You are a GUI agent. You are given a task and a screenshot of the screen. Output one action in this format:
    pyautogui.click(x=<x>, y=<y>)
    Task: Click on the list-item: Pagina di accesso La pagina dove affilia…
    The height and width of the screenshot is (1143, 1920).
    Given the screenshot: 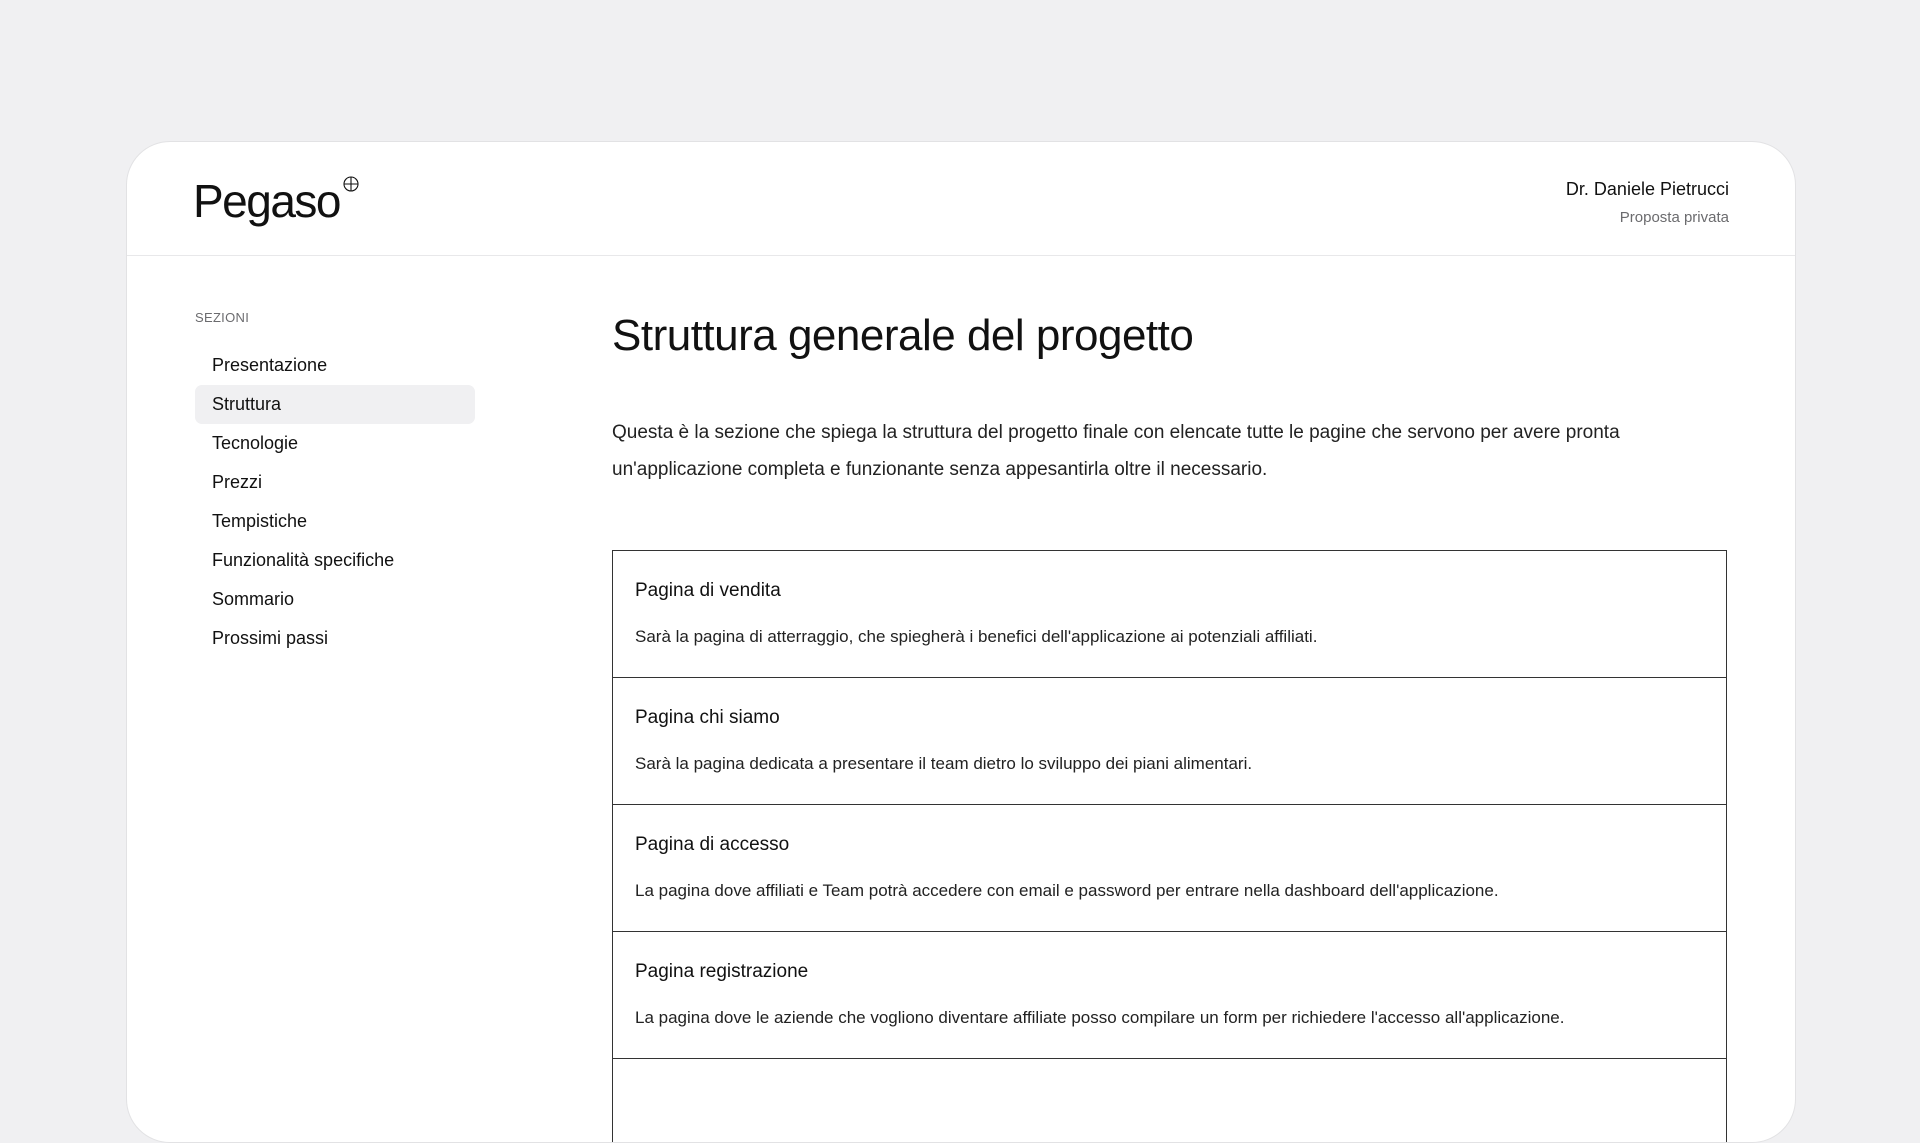 What is the action you would take?
    pyautogui.click(x=1169, y=868)
    